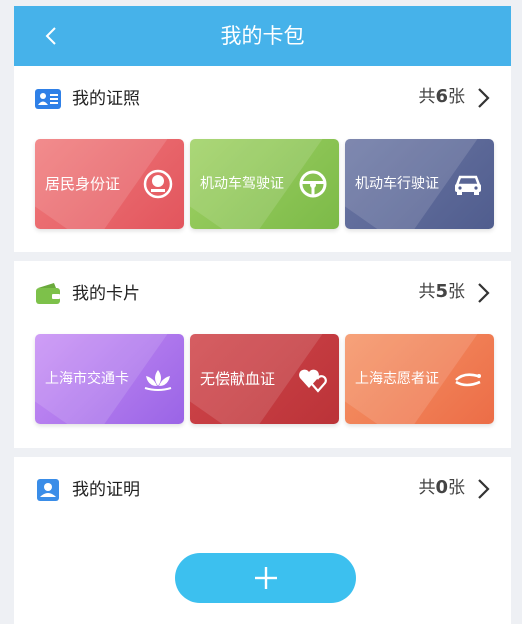 The image size is (522, 624). I want to click on card-vehicle-license: 机动车行驶证, so click(419, 184).